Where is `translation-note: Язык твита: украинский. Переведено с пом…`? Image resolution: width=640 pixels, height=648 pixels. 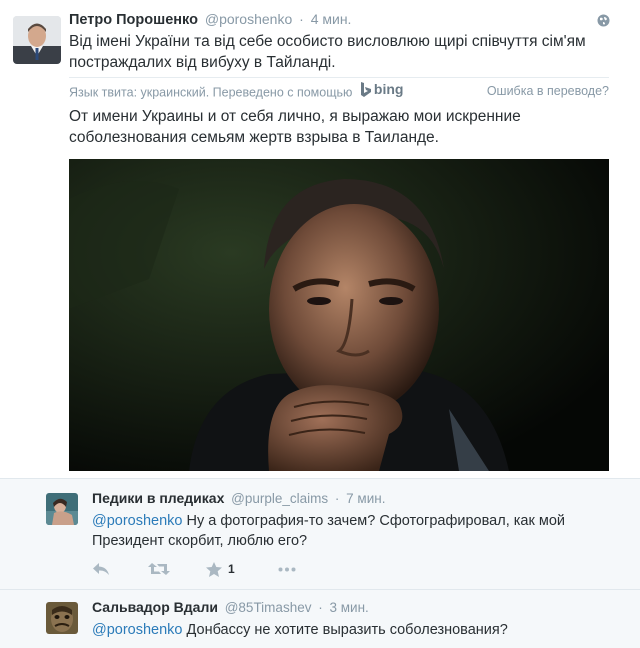 translation-note: Язык твита: украинский. Переведено с пом… is located at coordinates (236, 90).